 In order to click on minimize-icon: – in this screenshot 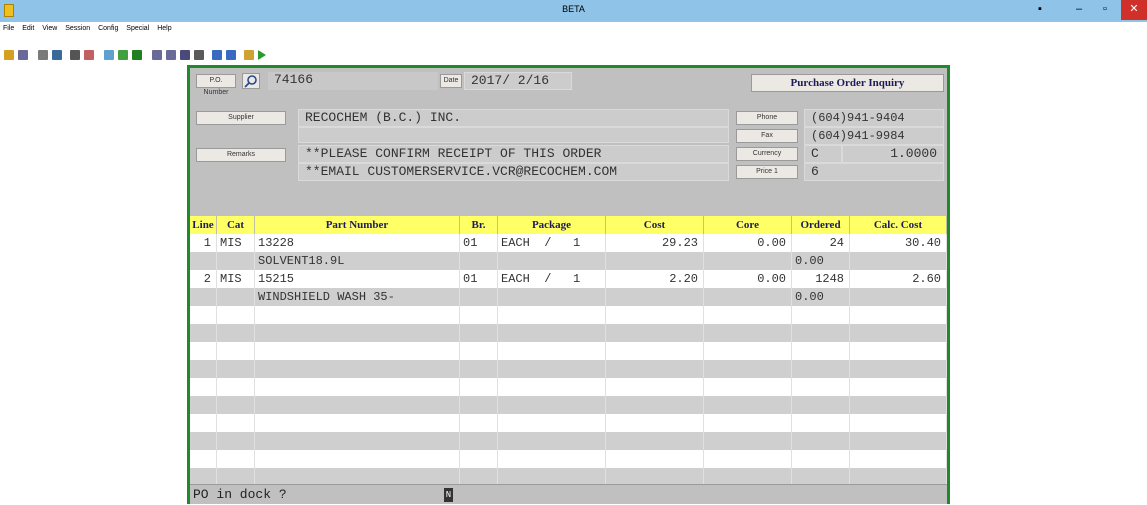, I will do `click(1079, 10)`.